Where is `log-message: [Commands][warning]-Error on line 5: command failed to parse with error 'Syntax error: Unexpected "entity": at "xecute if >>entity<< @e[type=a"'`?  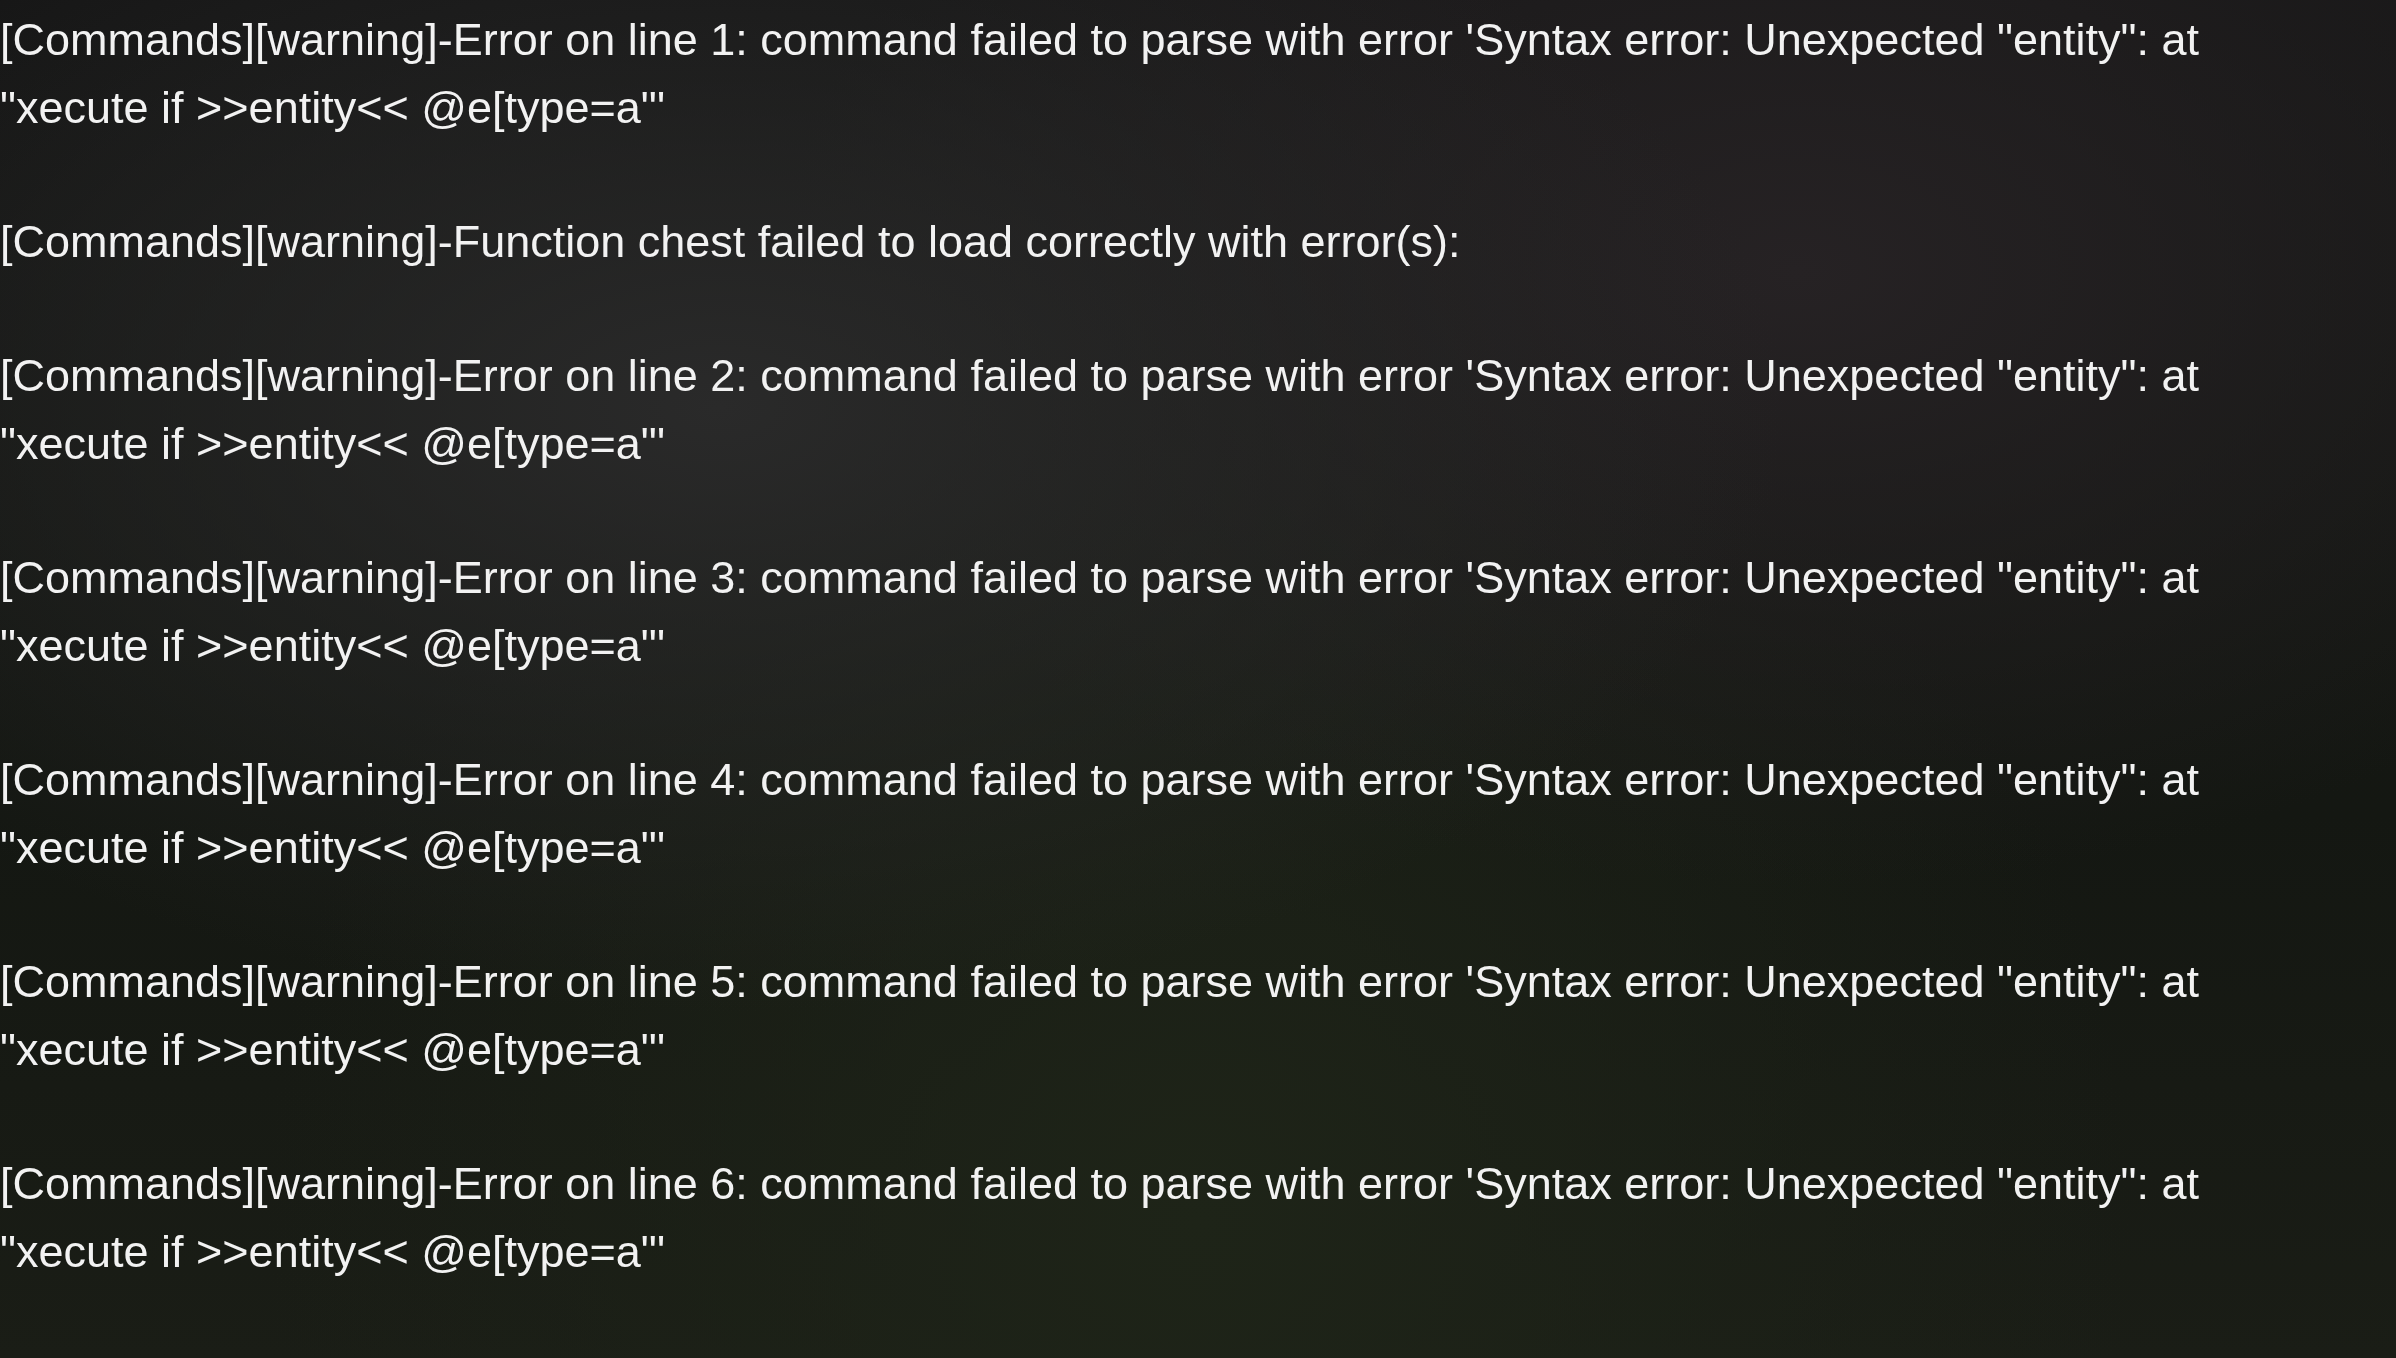 log-message: [Commands][warning]-Error on line 5: command failed to parse with error 'Syntax error: Unexpected "entity": at "xecute if >>entity<< @e[type=a"' is located at coordinates (1100, 1016).